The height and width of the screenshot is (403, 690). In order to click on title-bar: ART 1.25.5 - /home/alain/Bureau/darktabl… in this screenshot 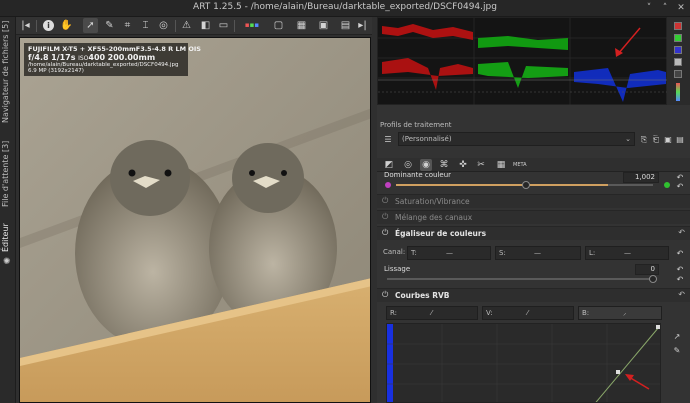, I will do `click(345, 8)`.